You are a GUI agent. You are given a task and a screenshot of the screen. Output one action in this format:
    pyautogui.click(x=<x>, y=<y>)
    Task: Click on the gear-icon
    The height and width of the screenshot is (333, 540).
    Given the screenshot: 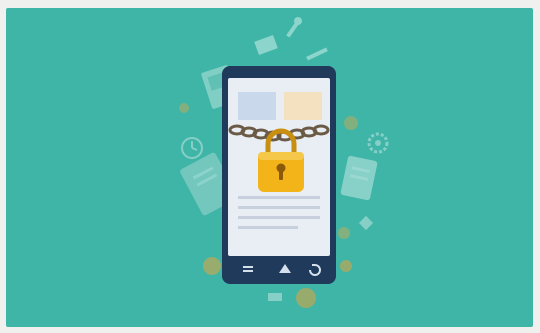 What is the action you would take?
    pyautogui.click(x=378, y=143)
    